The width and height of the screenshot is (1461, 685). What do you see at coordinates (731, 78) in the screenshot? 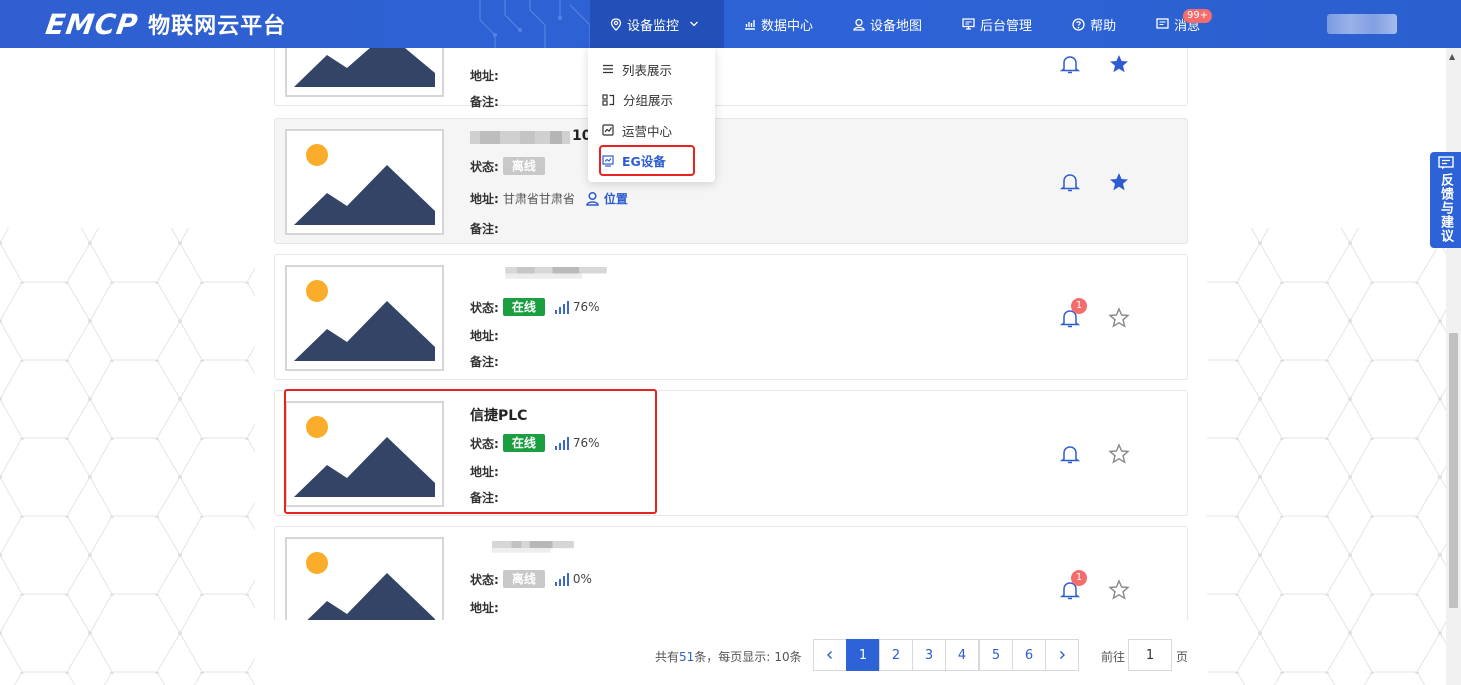
I see `device-card: 地址: 备注:` at bounding box center [731, 78].